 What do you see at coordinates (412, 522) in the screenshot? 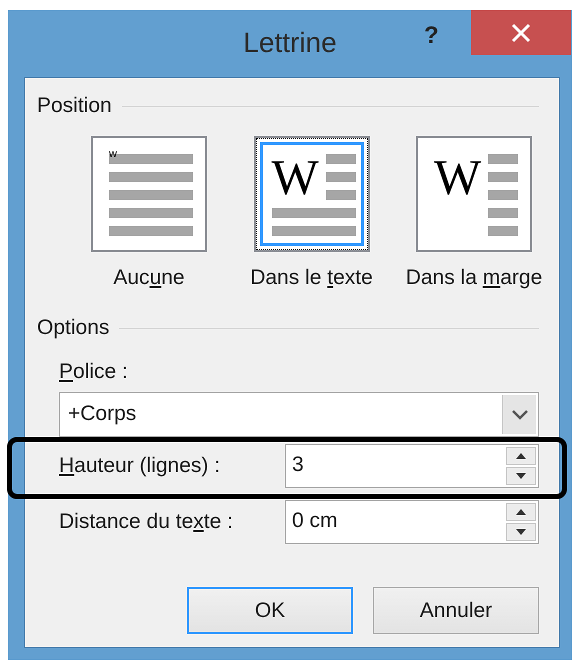
I see `spin-field: 0 cm` at bounding box center [412, 522].